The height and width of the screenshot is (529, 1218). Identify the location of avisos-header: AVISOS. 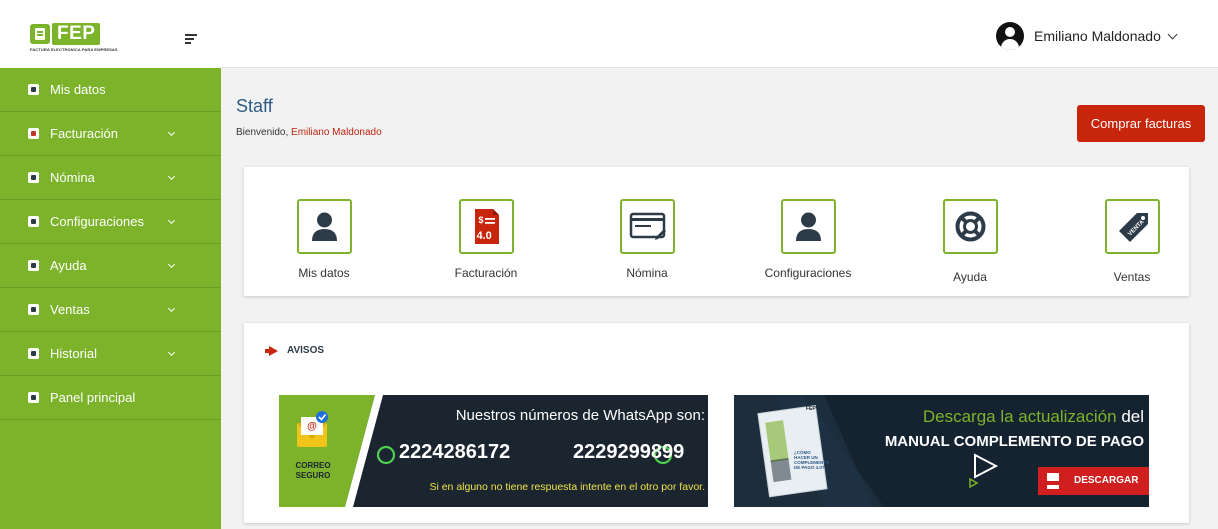
(294, 350).